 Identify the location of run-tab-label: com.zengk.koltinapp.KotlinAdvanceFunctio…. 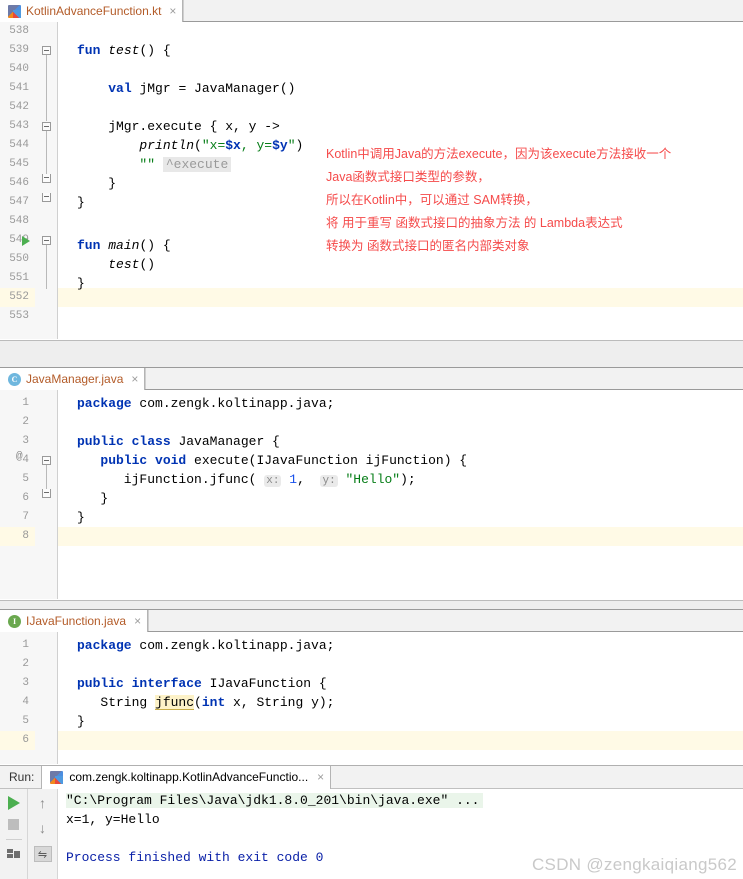
(189, 777).